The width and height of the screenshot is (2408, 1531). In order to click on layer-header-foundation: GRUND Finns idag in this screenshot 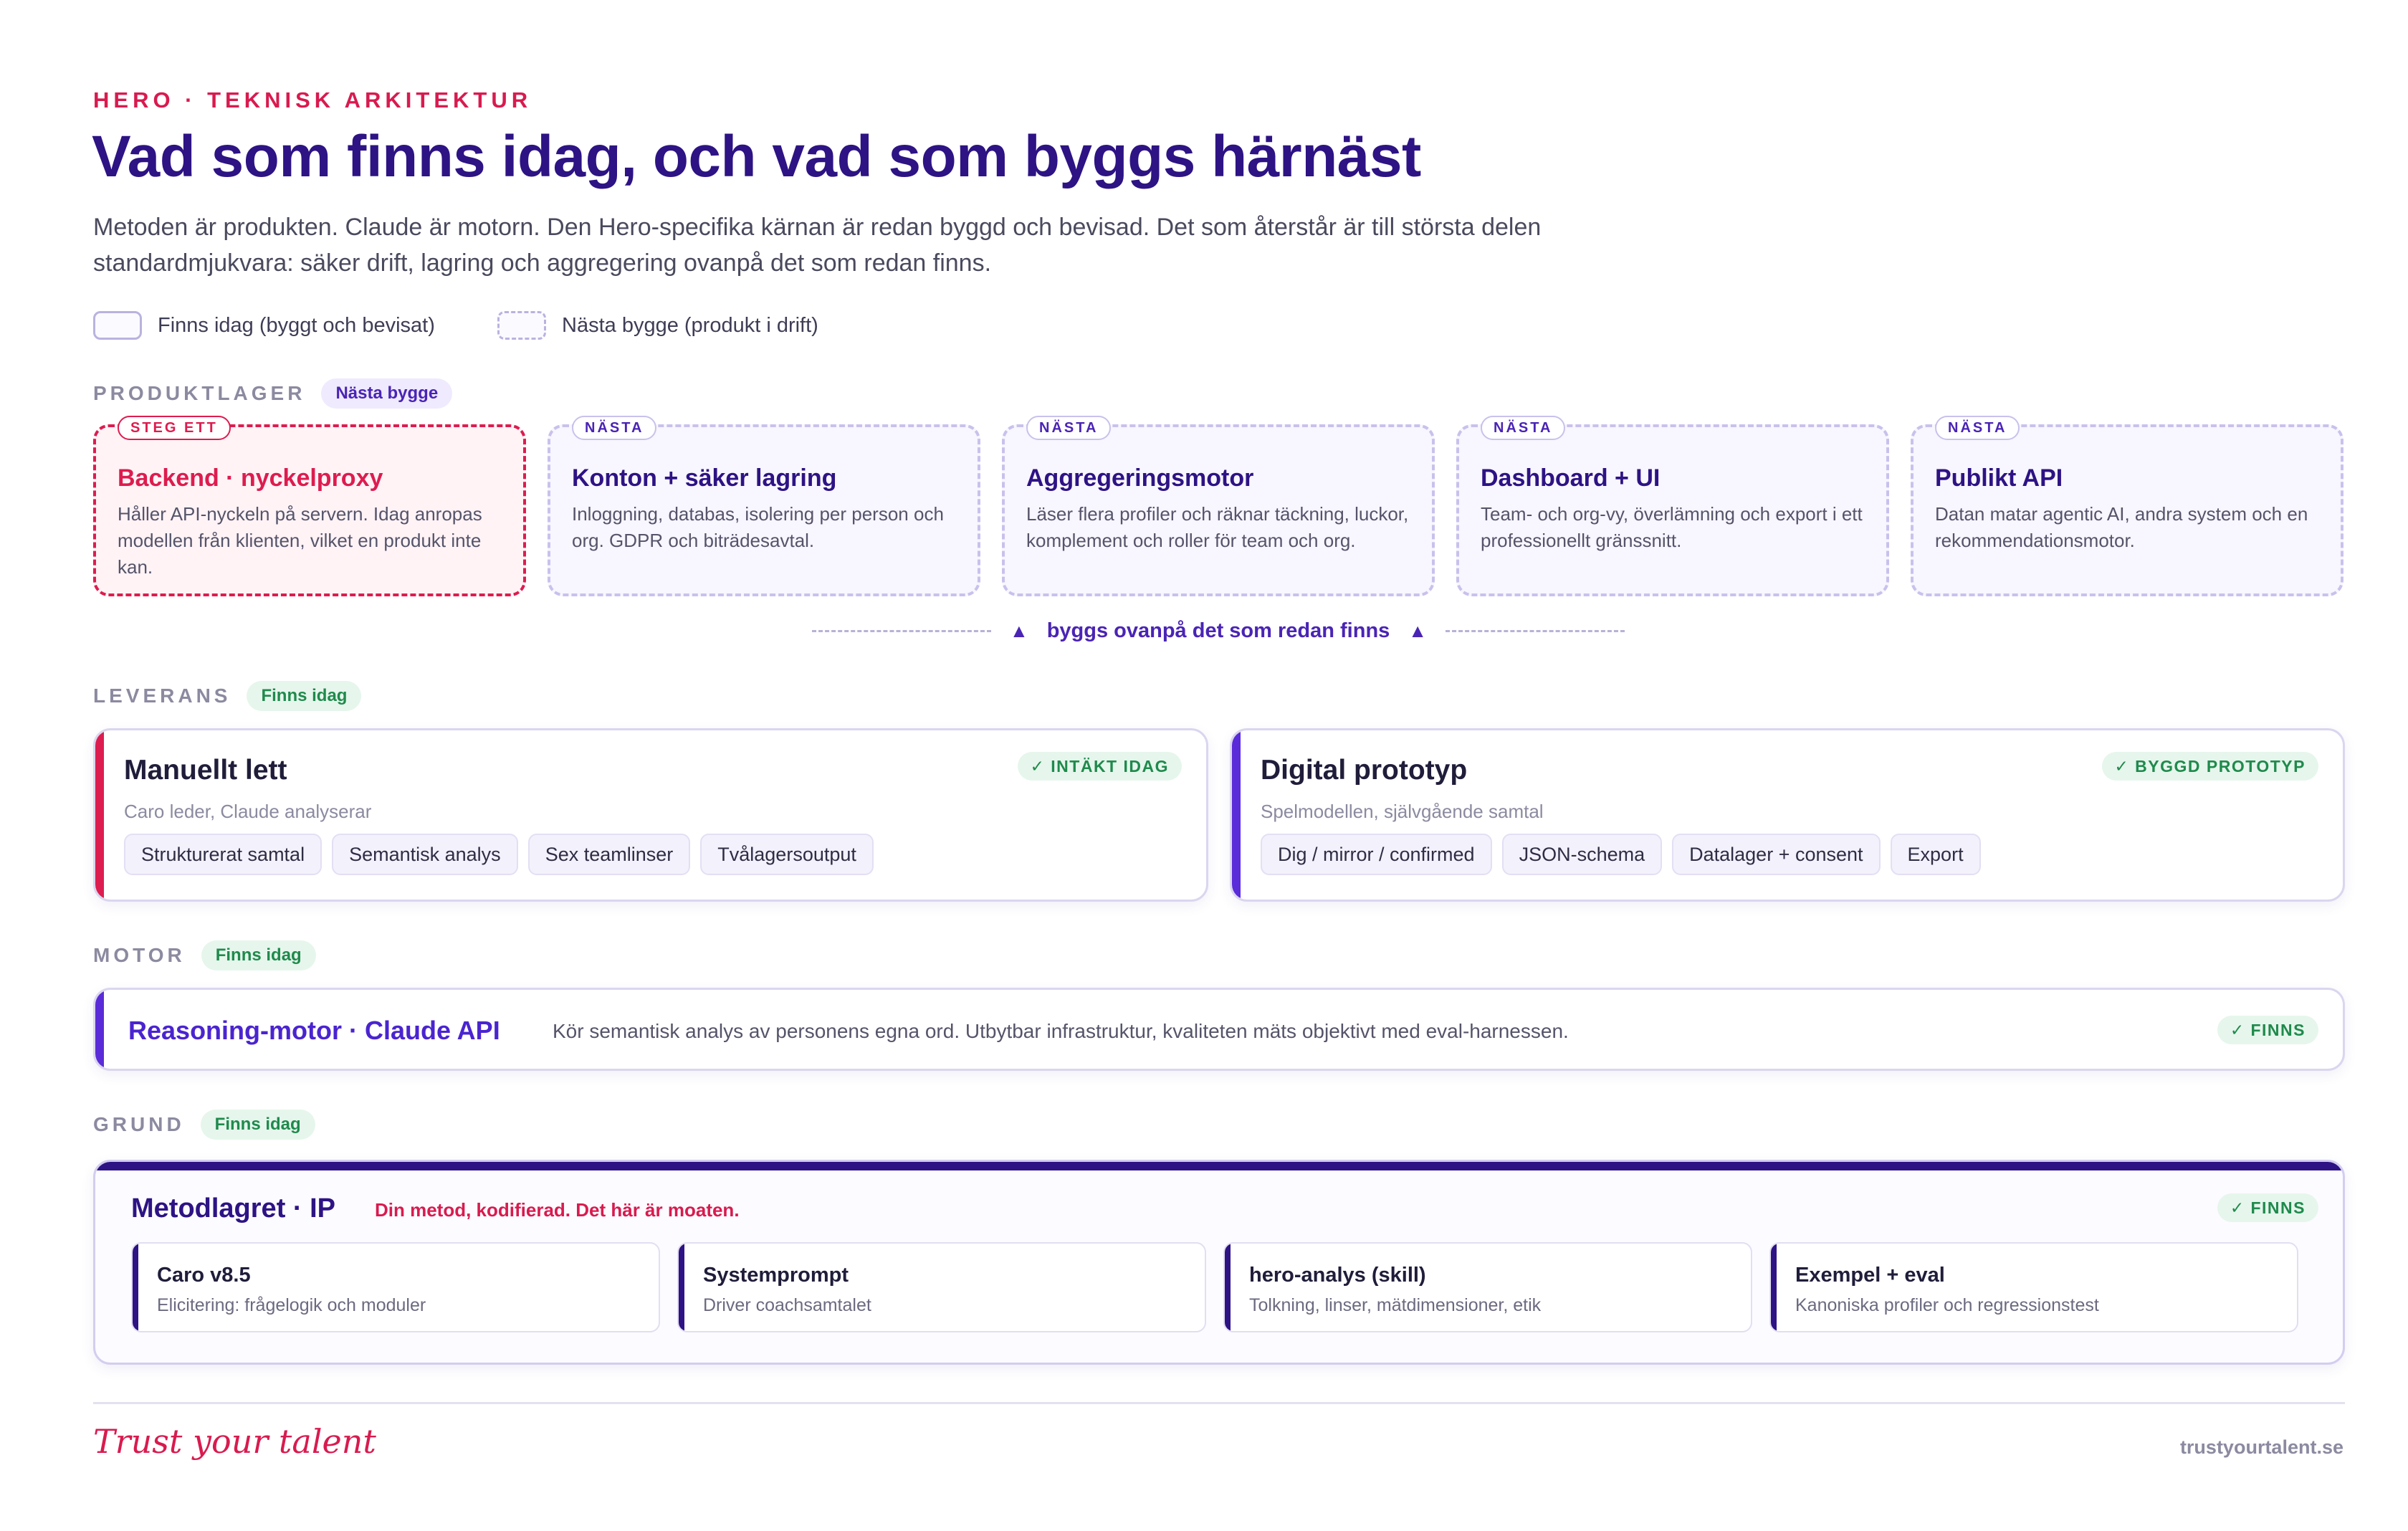, I will do `click(204, 1125)`.